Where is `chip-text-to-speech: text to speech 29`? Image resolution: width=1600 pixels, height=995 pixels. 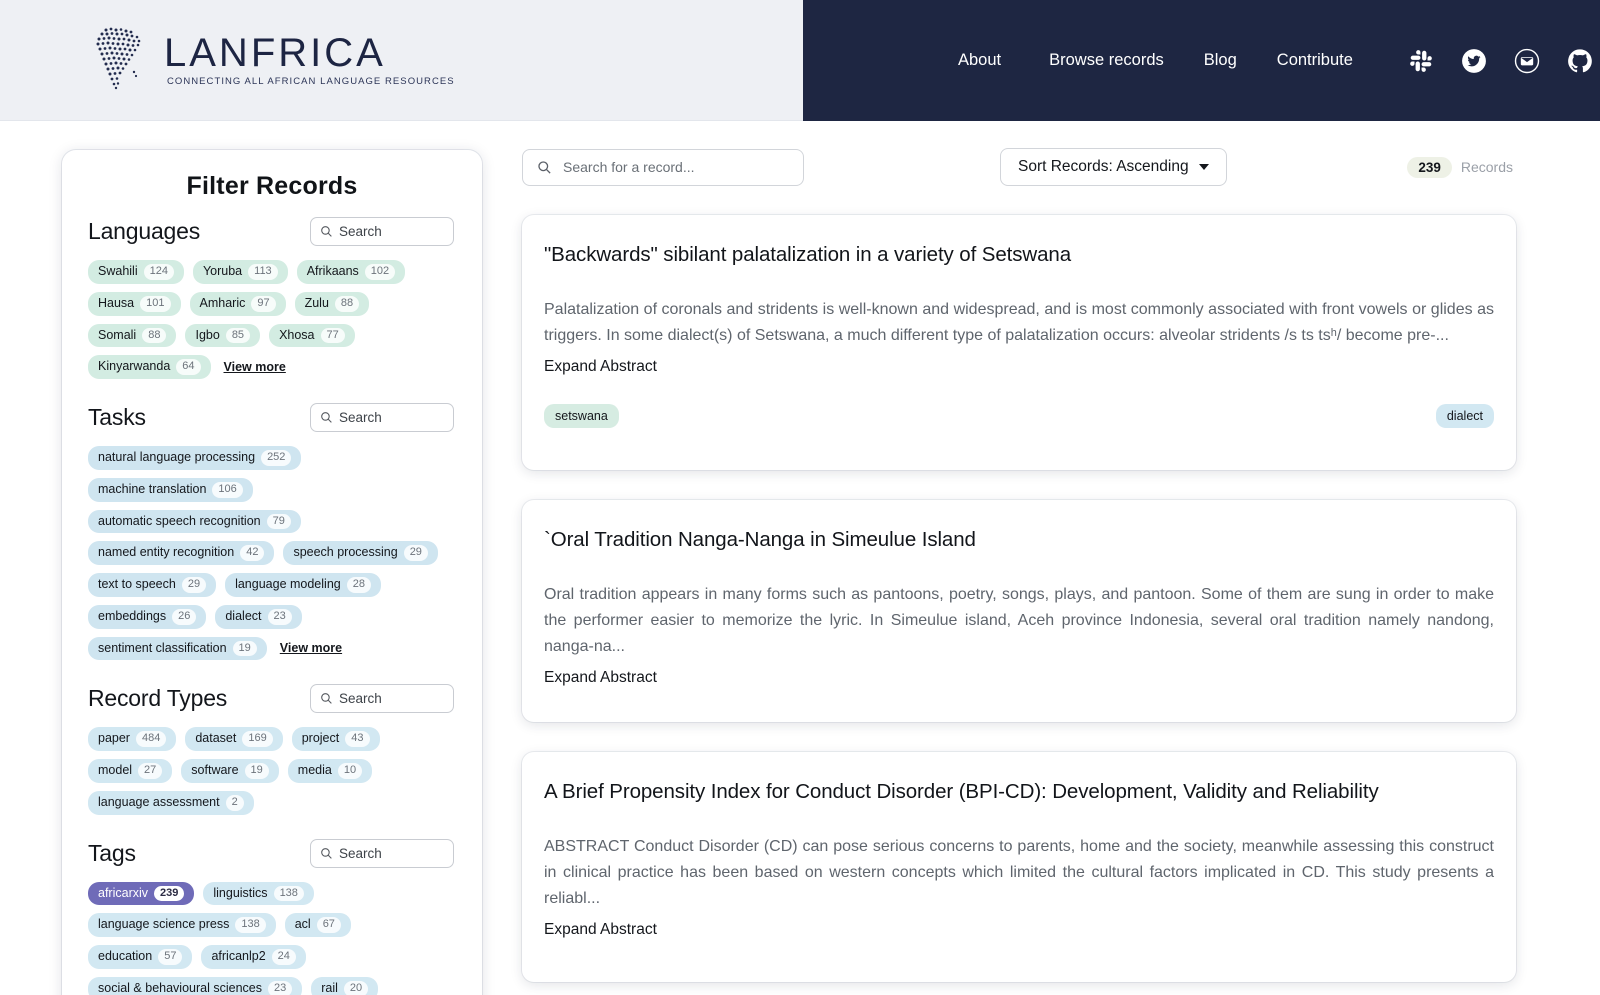 chip-text-to-speech: text to speech 29 is located at coordinates (152, 585).